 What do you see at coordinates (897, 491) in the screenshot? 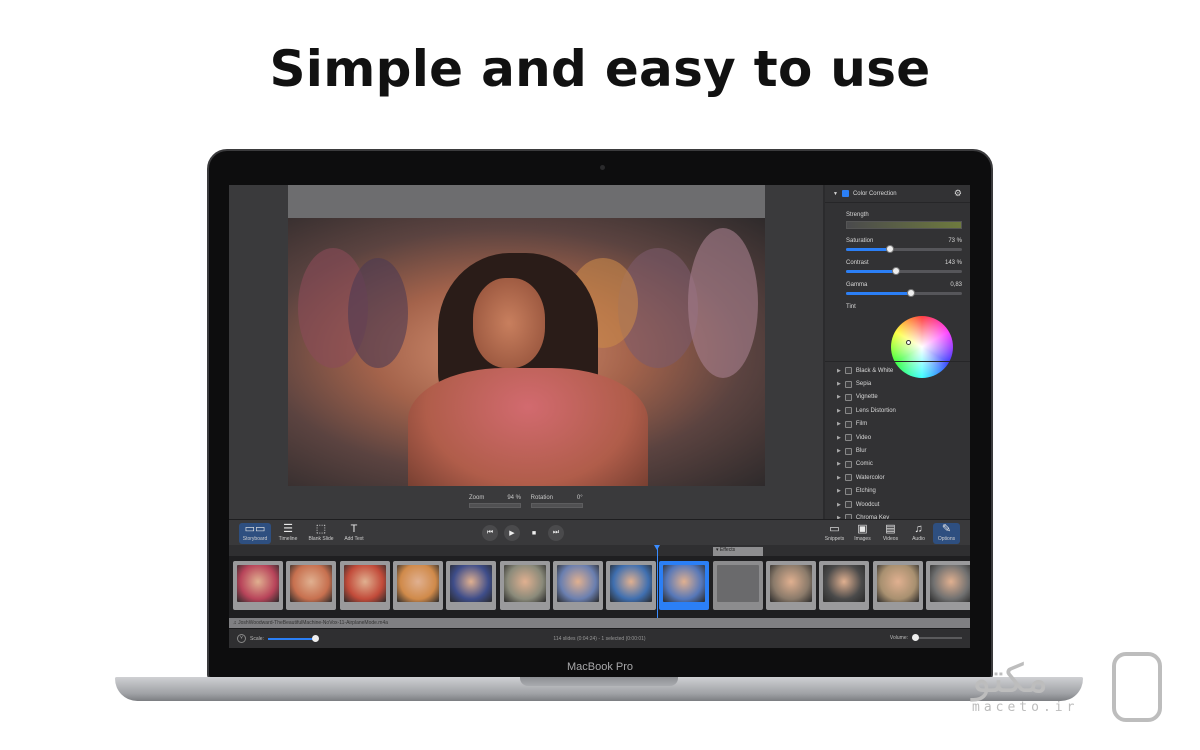
I see `effect-item: ▶ Etching` at bounding box center [897, 491].